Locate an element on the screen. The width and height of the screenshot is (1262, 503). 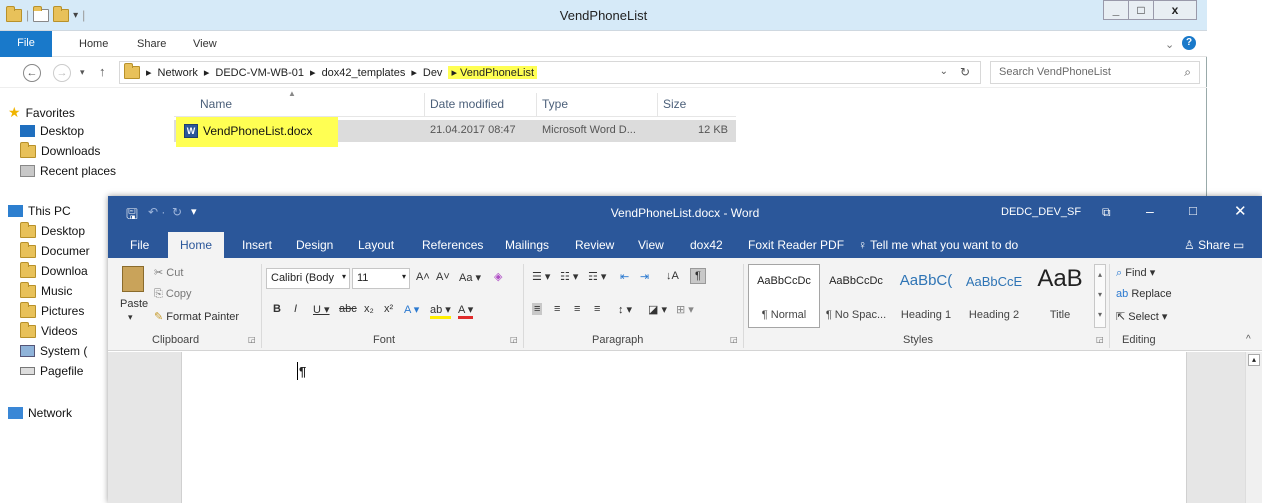
nav-music: Music is located at coordinates (46, 289).